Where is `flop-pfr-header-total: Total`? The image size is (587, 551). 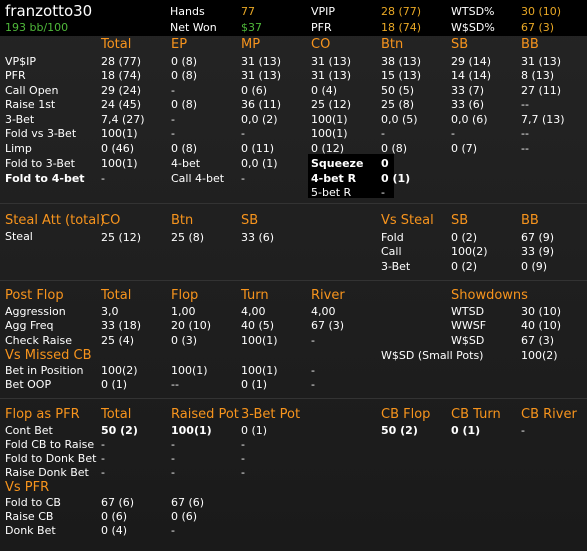
flop-pfr-header-total: Total is located at coordinates (116, 414).